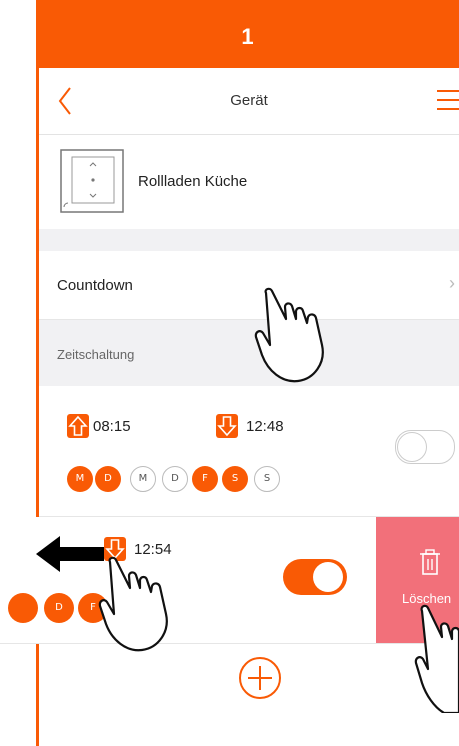  I want to click on trash-icon, so click(430, 562).